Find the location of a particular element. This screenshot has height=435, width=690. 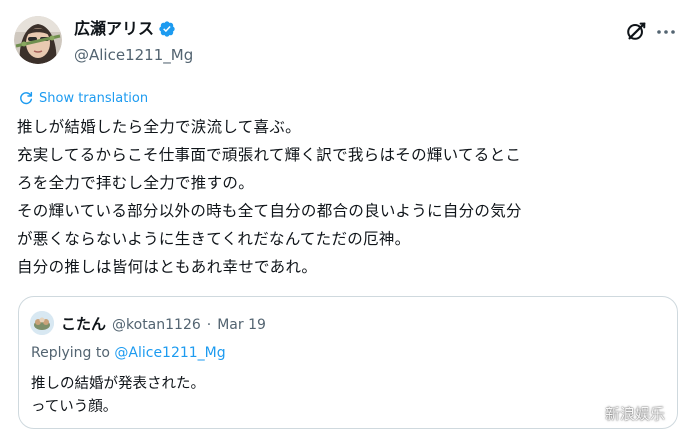

avatar-image is located at coordinates (38, 40).